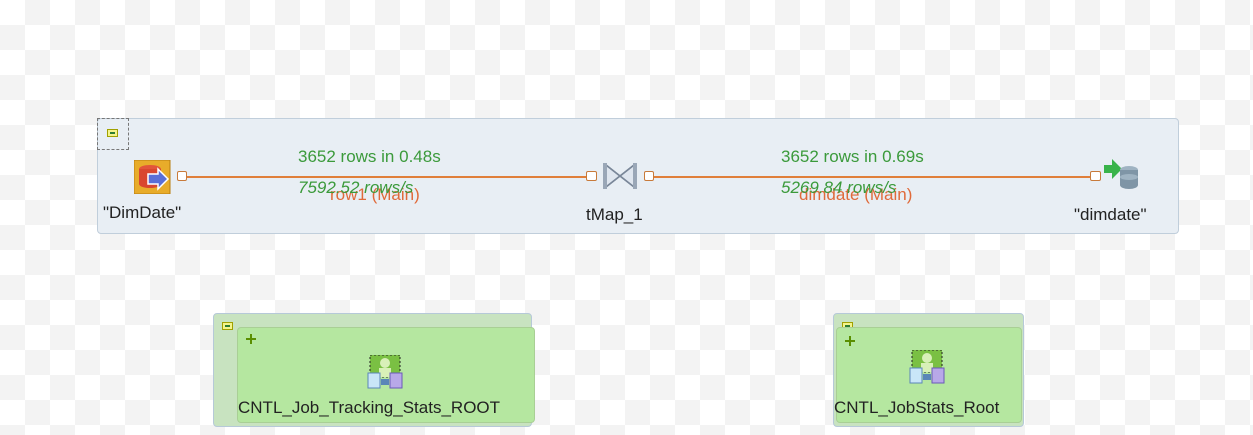 The height and width of the screenshot is (435, 1253). I want to click on connection-dimdate-rate: 5269.84 rows/s, so click(839, 187).